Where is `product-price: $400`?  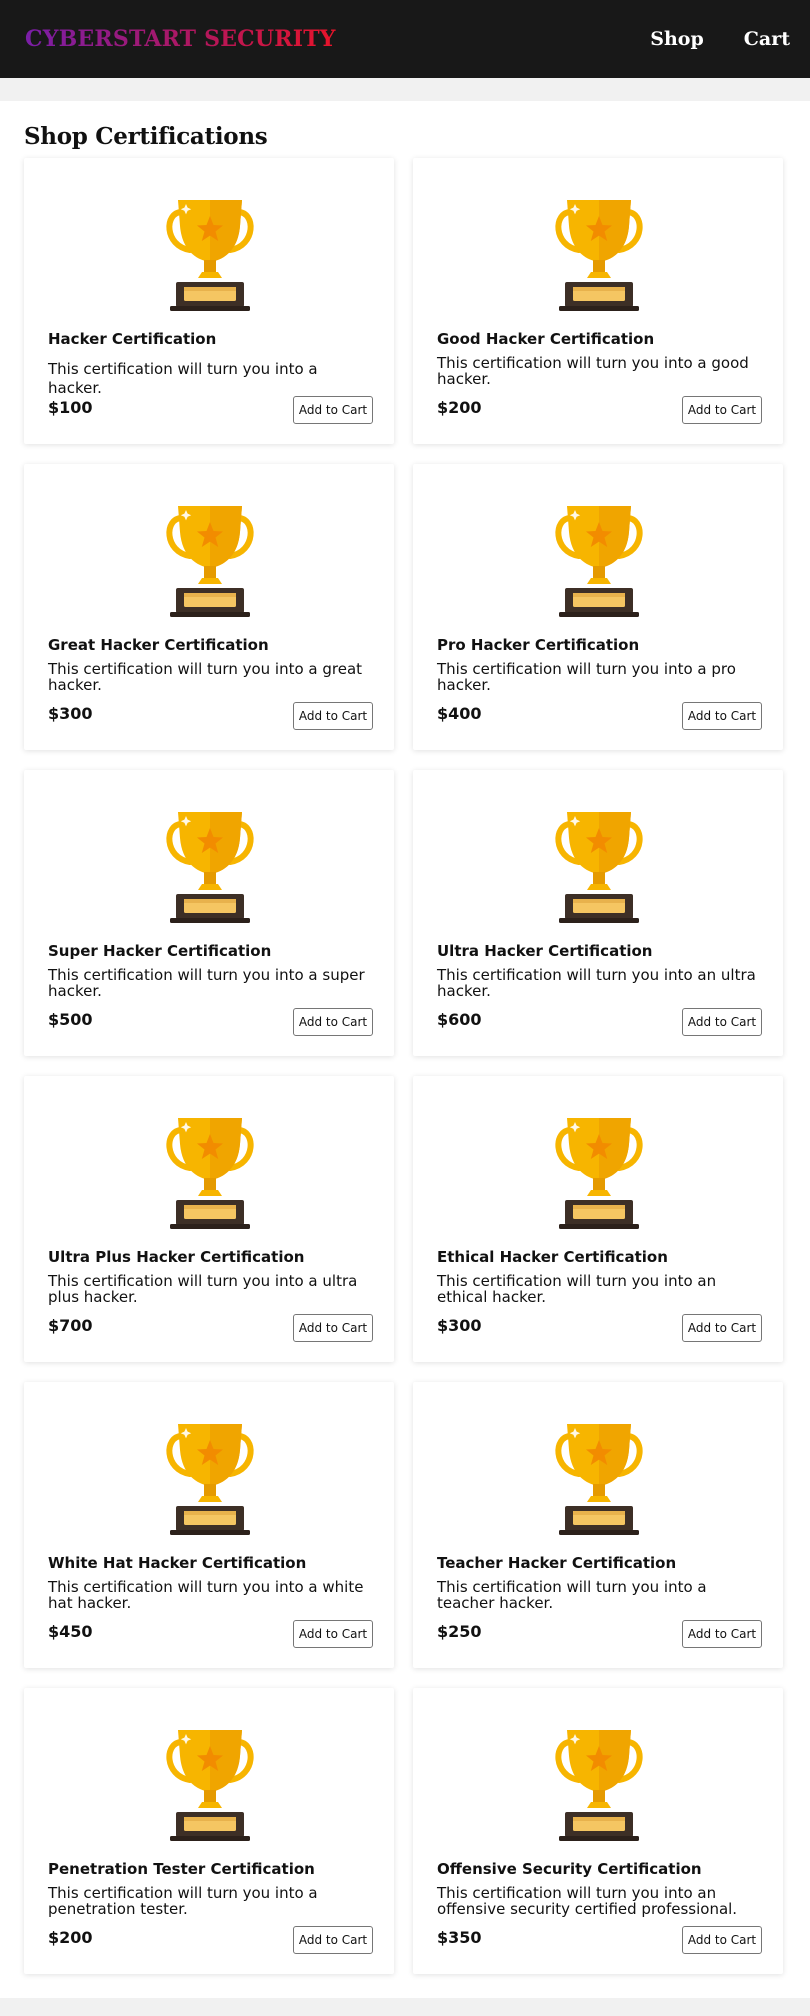 product-price: $400 is located at coordinates (459, 713).